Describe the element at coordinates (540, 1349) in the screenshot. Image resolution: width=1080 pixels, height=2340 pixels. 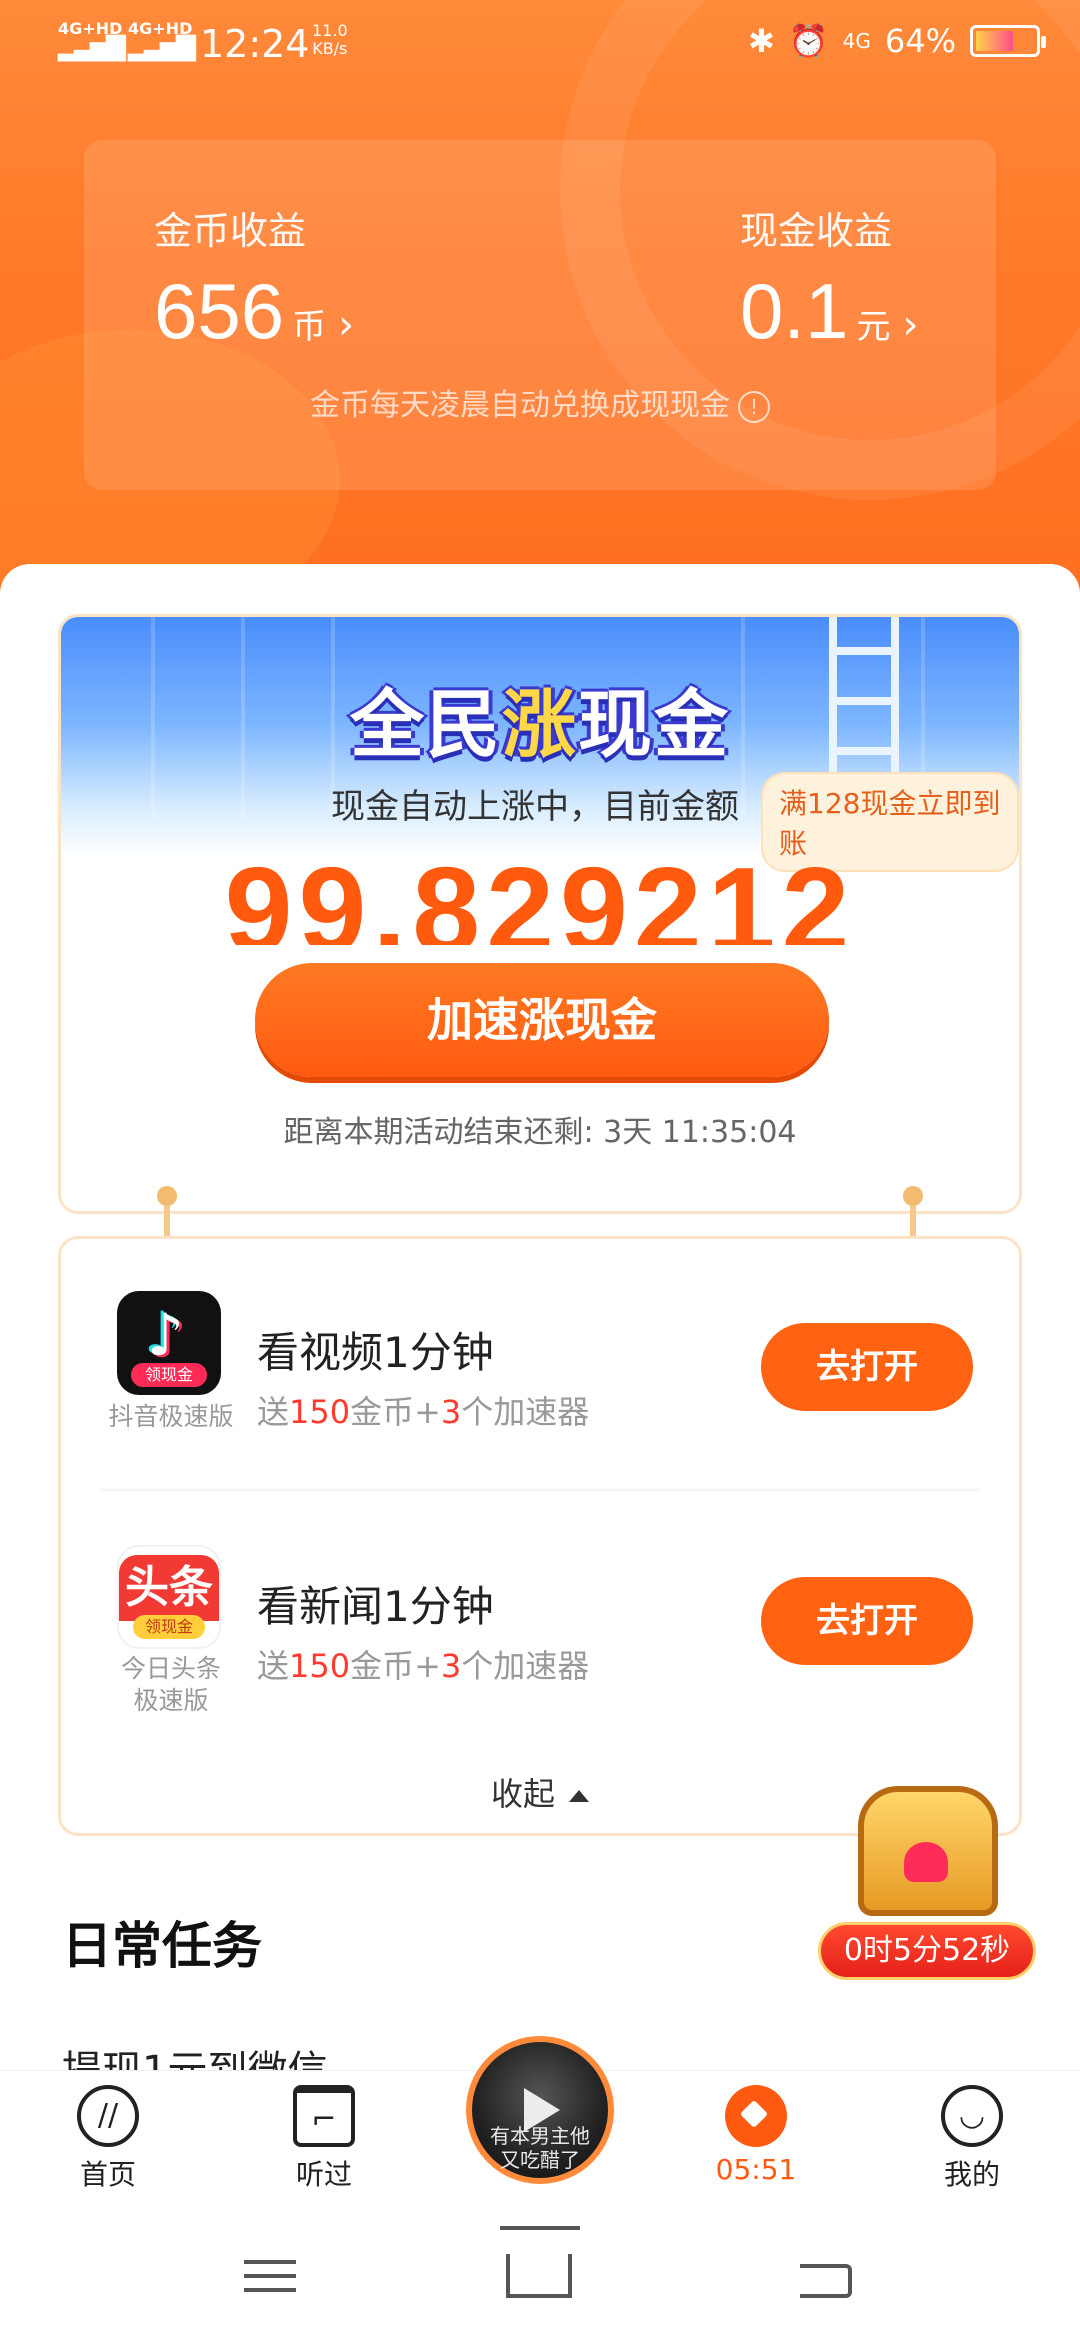
I see `list-item: ♪ 领现金 抖音极速版 看视频1分钟 送150金币+3个加速器 去打开` at that location.